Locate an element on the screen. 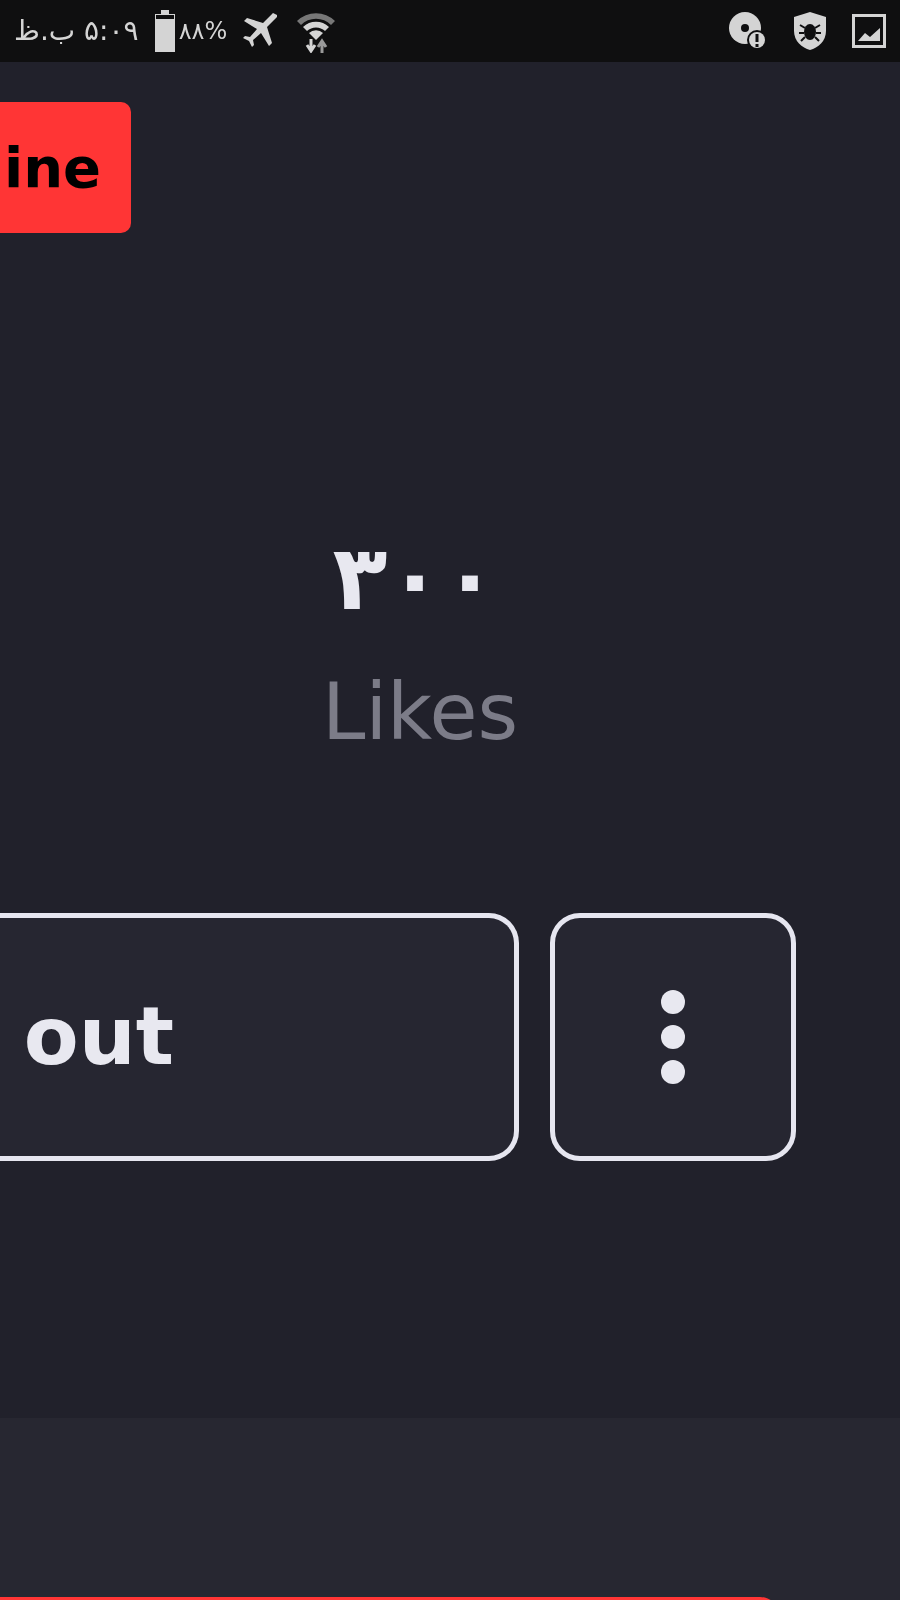 The image size is (900, 1600). image-icon is located at coordinates (869, 31).